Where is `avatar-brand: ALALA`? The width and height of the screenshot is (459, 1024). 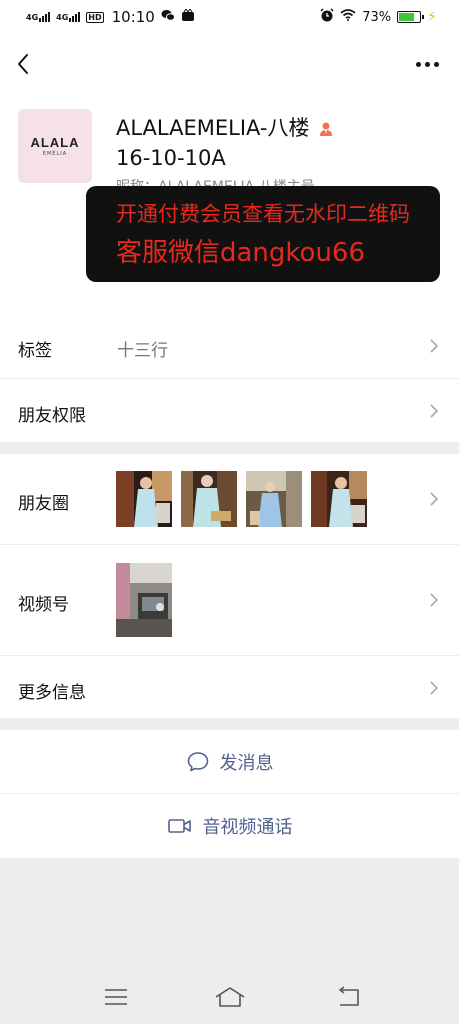 avatar-brand: ALALA is located at coordinates (55, 142).